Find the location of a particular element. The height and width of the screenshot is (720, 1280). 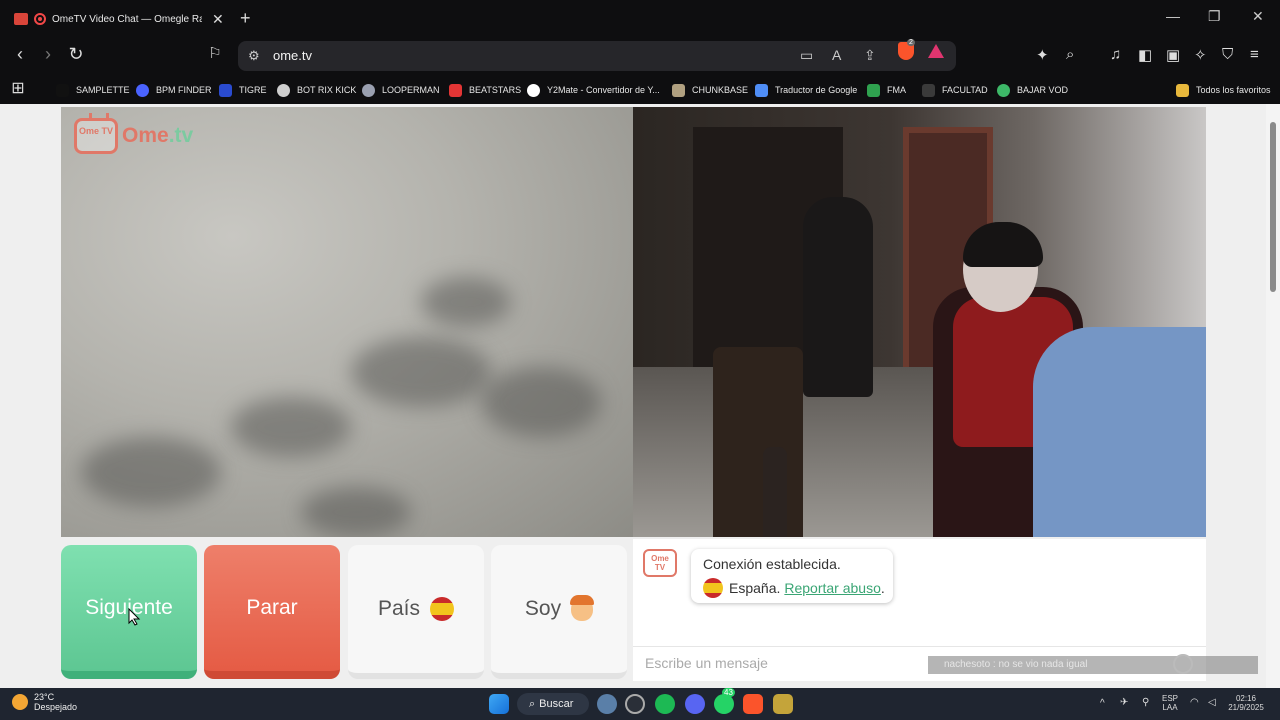

boy-emoji-icon is located at coordinates (582, 608).